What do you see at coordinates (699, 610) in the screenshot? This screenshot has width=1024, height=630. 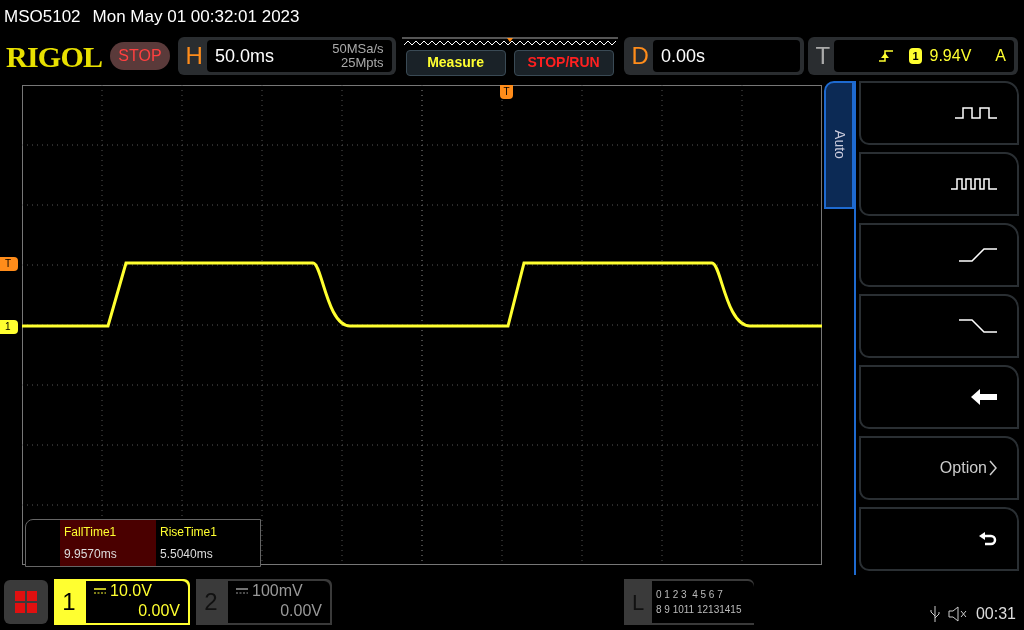 I see `logic-channel-numbers: 8 9 1011 12131415` at bounding box center [699, 610].